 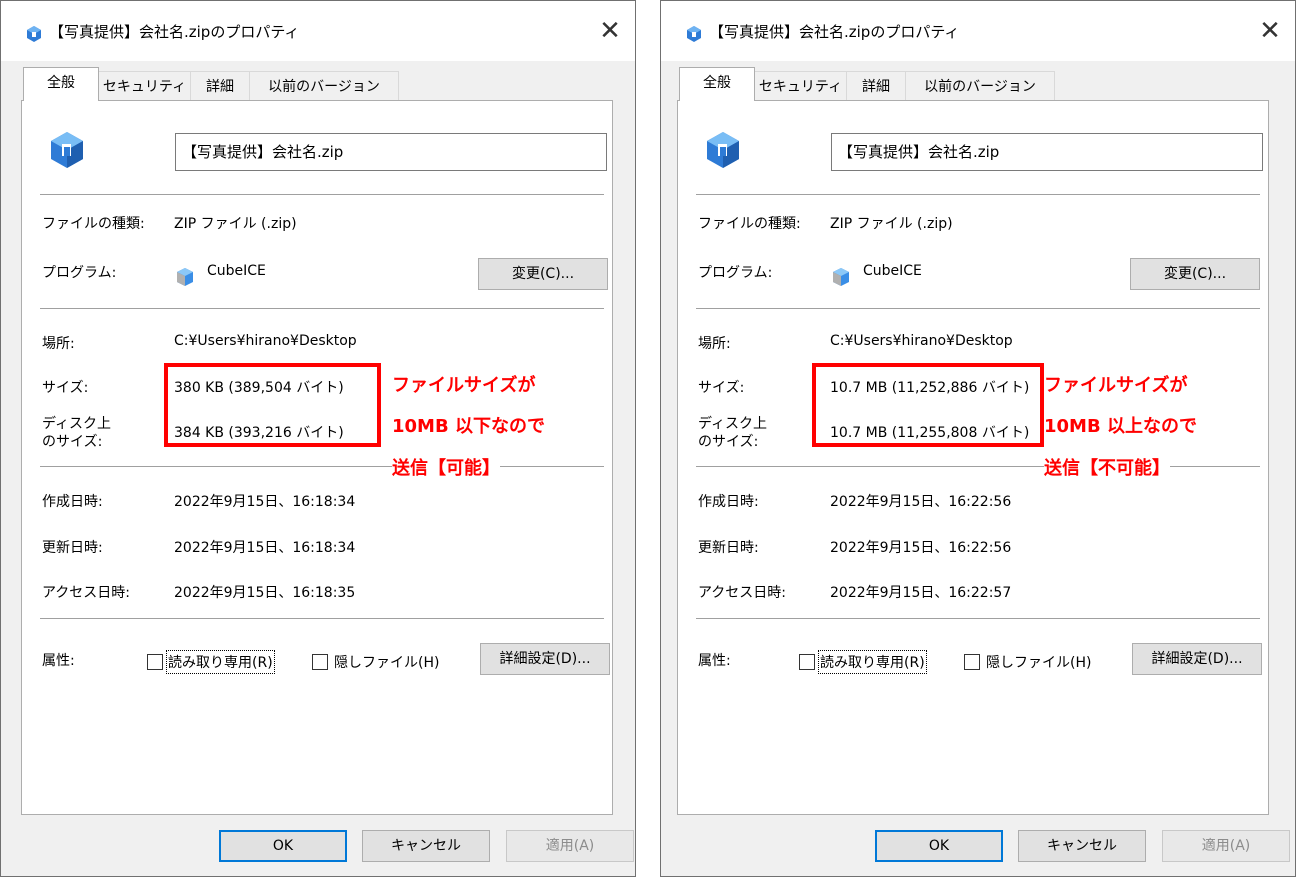 I want to click on created-value: 2022年9月15日、16:22:56, so click(x=921, y=502).